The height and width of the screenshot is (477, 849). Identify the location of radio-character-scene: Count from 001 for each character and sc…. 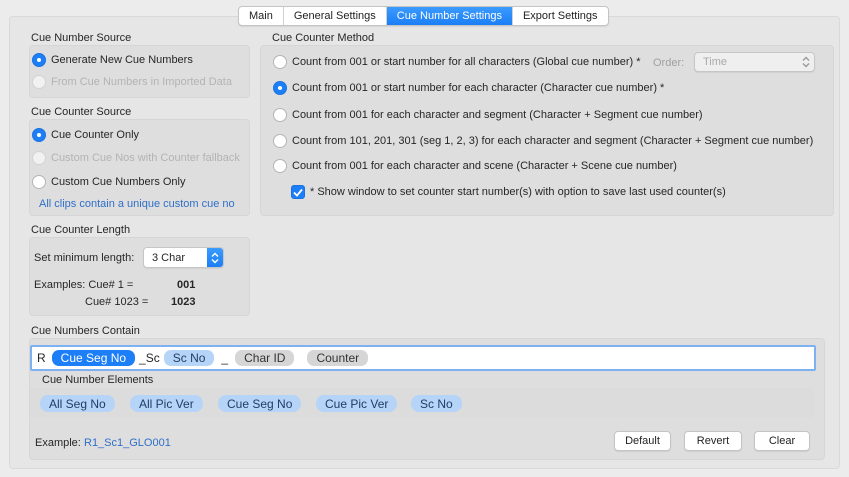
(475, 166).